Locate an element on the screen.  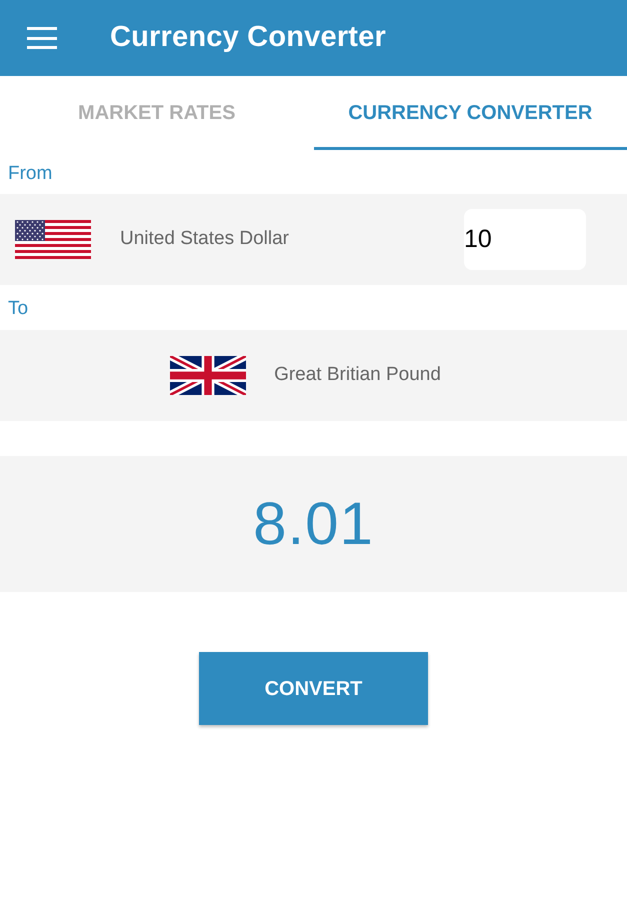
convert-button: CONVERT is located at coordinates (313, 688).